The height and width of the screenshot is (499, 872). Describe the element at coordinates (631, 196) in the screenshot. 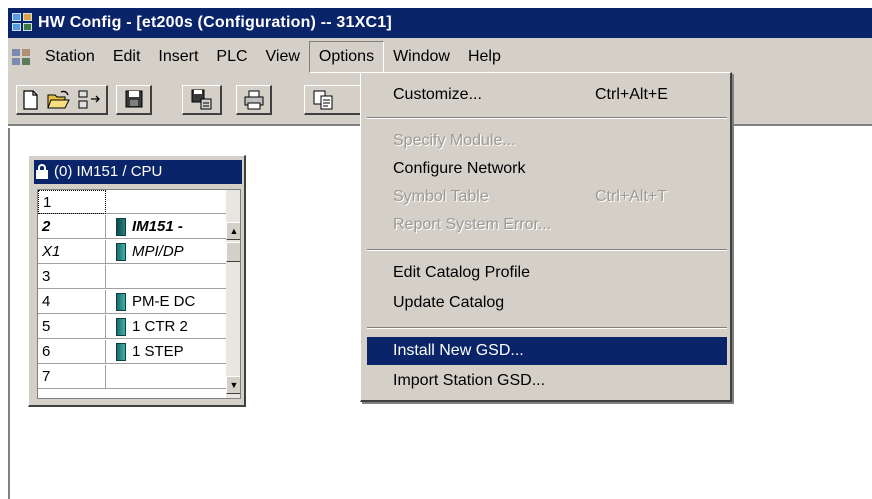

I see `menu-item-shortcut: Ctrl+Alt+T` at that location.